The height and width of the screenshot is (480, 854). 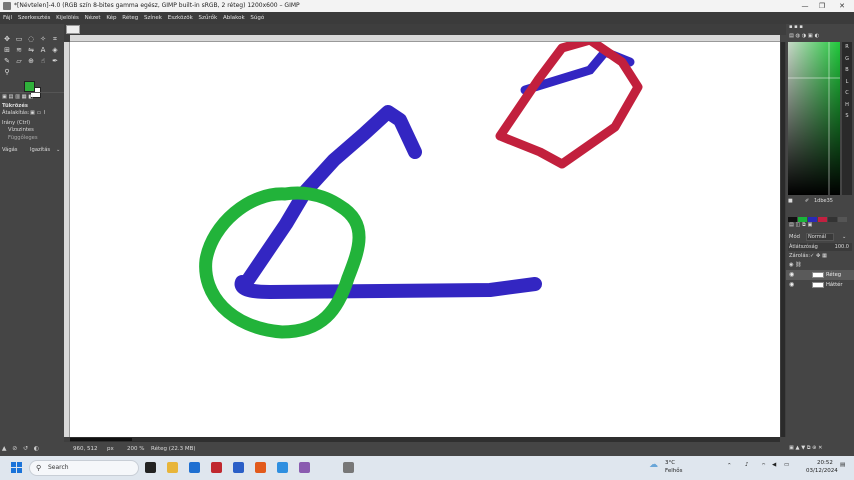 What do you see at coordinates (820, 214) in the screenshot?
I see `color-history` at bounding box center [820, 214].